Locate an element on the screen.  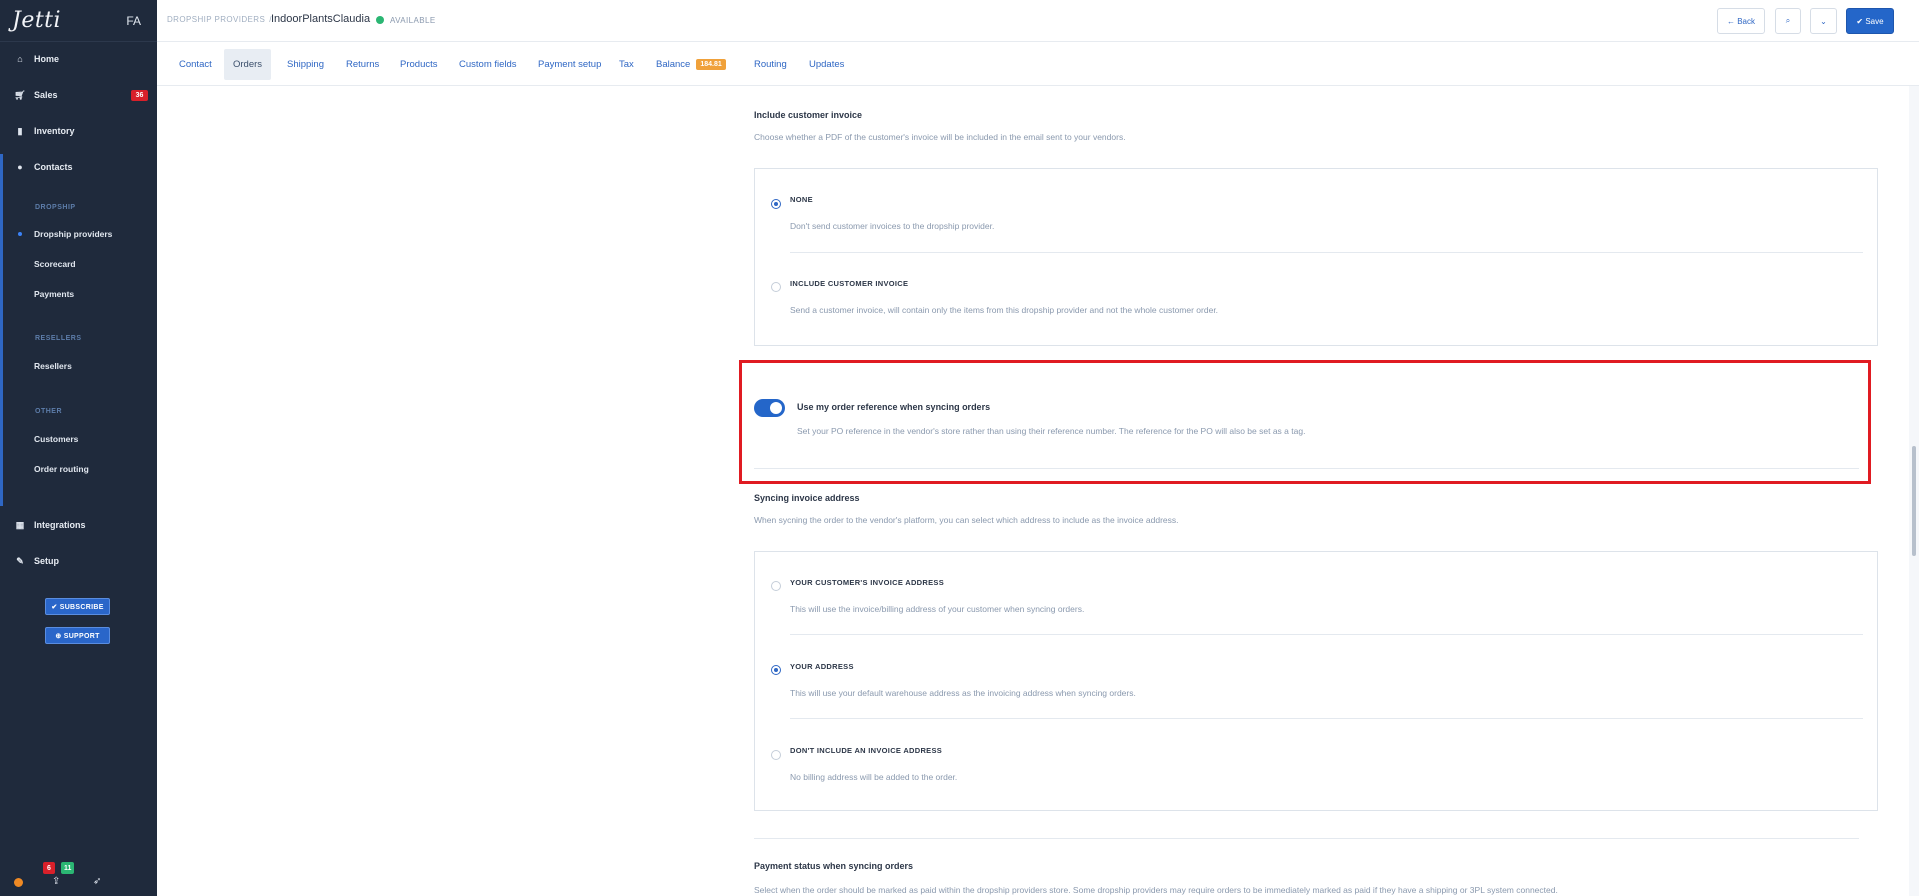
tab-custom-fields: Custom fields is located at coordinates (488, 64).